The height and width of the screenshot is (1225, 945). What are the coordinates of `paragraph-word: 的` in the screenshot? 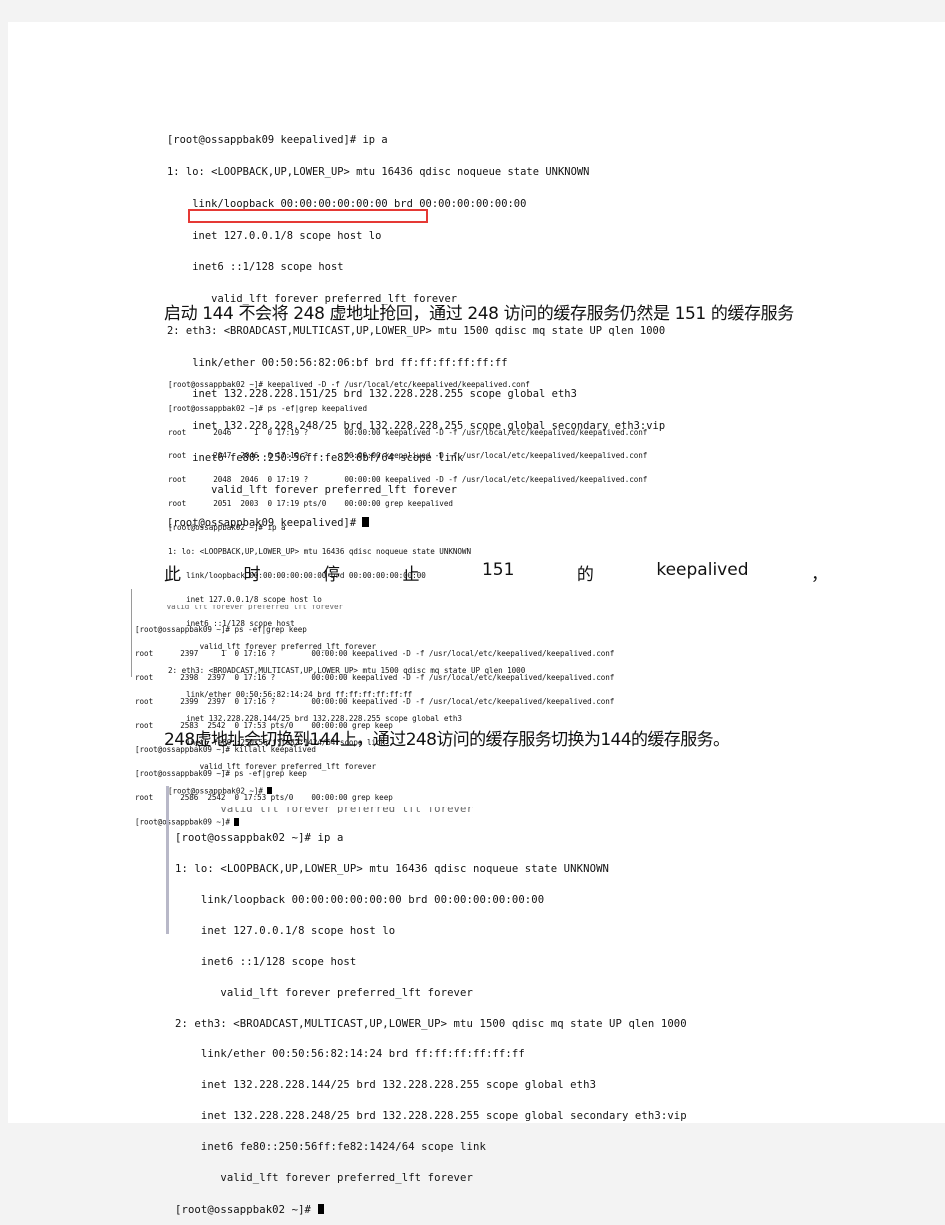 It's located at (585, 575).